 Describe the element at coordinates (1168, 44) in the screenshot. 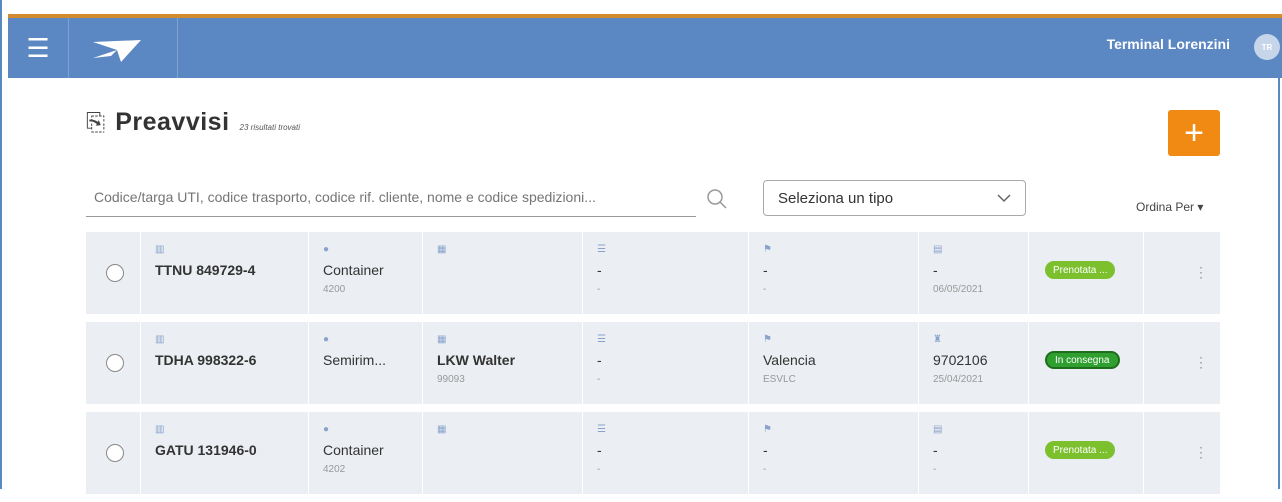

I see `terminal-name: Terminal Lorenzini` at that location.